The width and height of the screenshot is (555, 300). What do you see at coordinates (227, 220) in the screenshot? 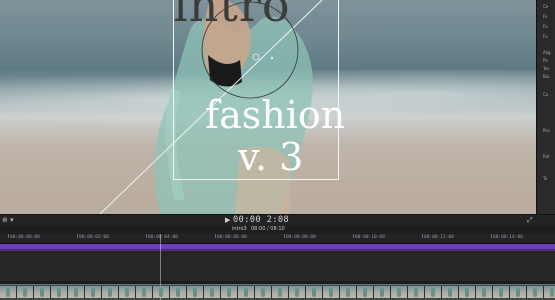
I see `play-icon: ▶` at bounding box center [227, 220].